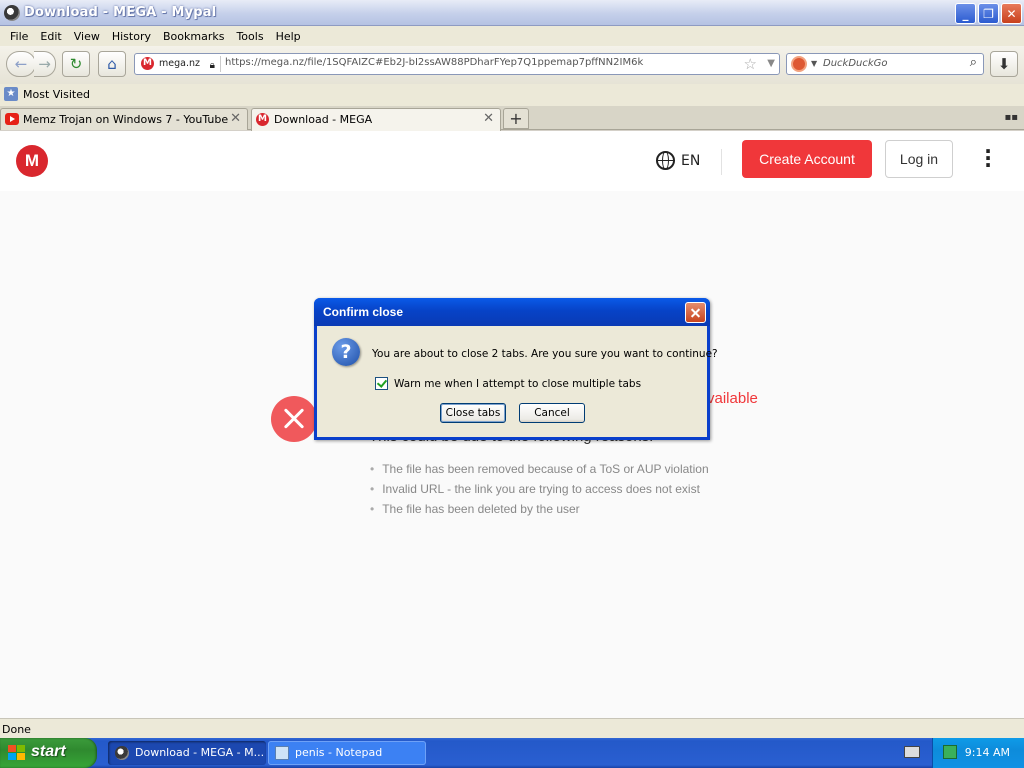 Image resolution: width=1024 pixels, height=768 pixels. I want to click on dialog-close-button, so click(695, 312).